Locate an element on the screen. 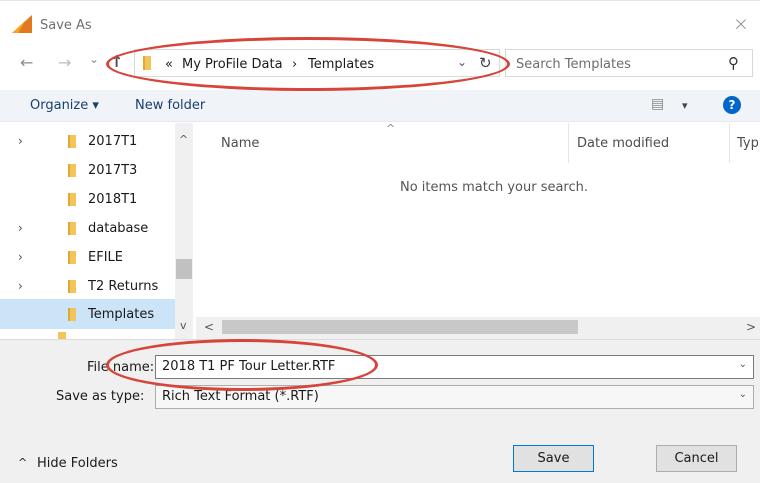 The width and height of the screenshot is (760, 483). tree-item-label: Templates is located at coordinates (121, 314).